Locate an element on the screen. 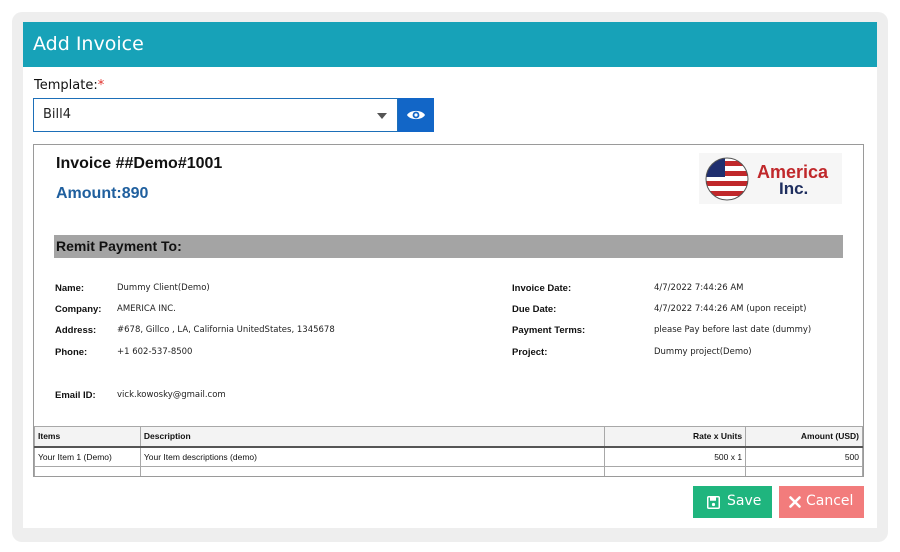  invoice-title: Invoice ##Demo#1001 is located at coordinates (139, 163).